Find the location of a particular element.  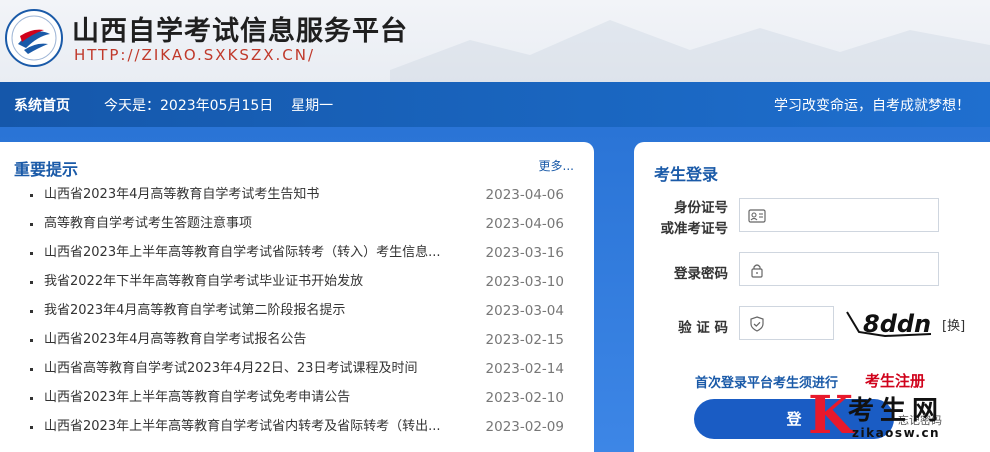

notice-item: 山西省2023年4月高等教育自学考试报名公告 2023-02-15 is located at coordinates (302, 343).